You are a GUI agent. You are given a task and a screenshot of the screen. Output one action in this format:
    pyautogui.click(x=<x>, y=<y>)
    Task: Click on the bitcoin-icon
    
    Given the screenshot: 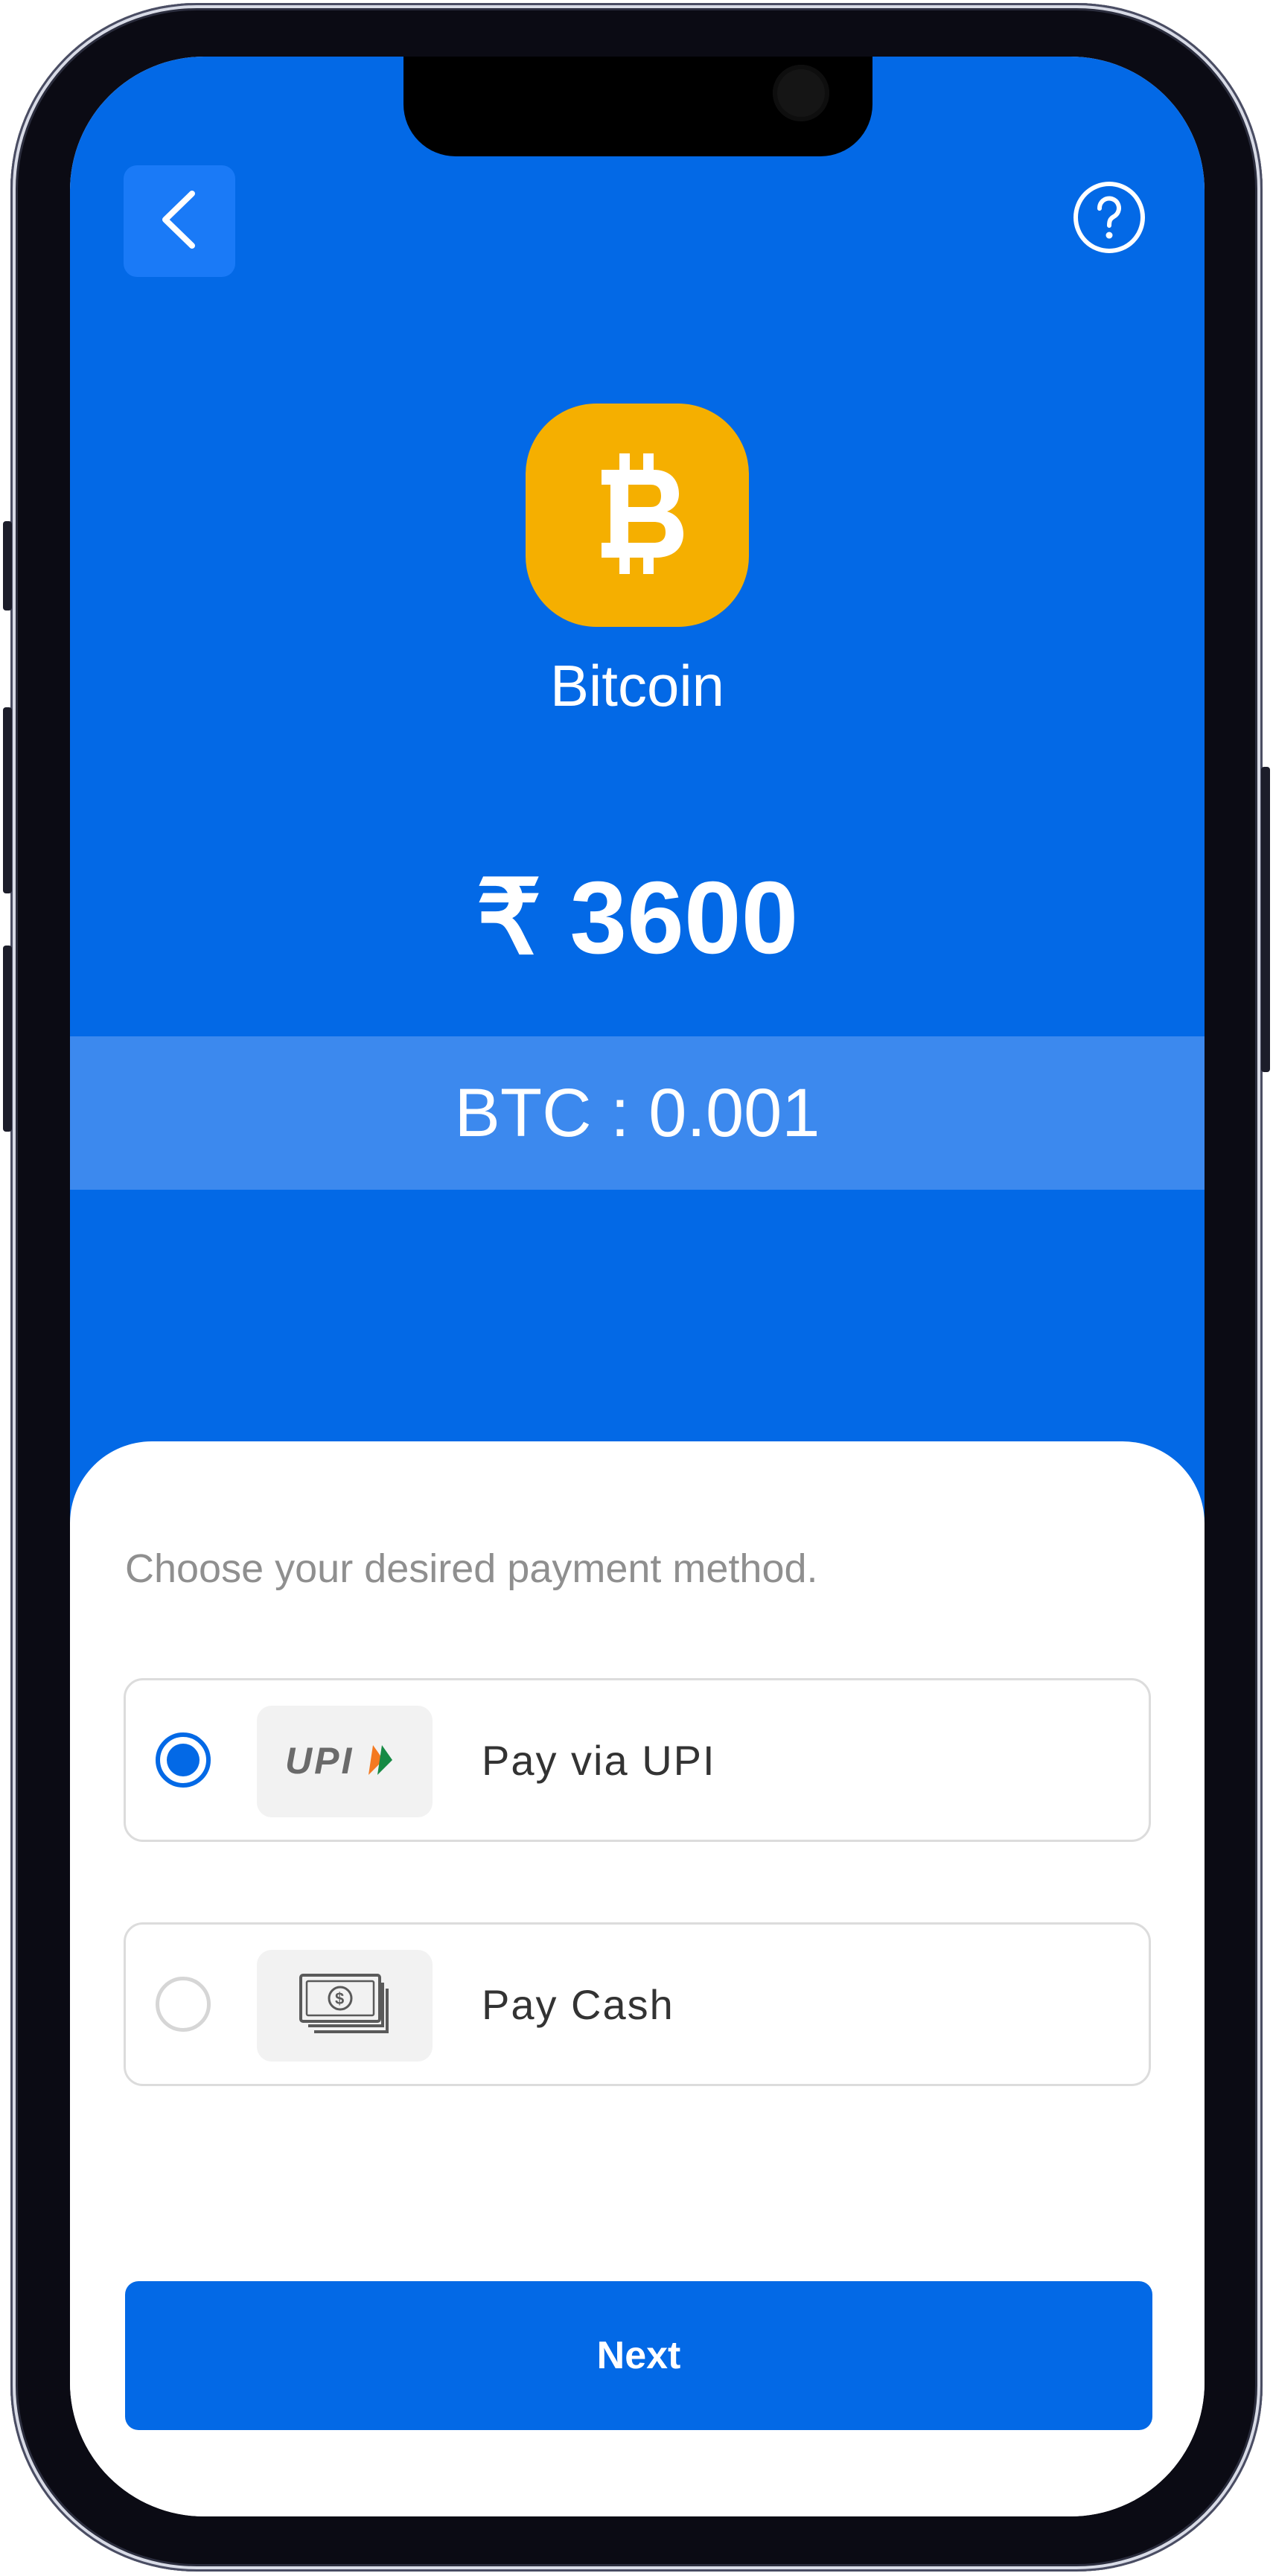 What is the action you would take?
    pyautogui.click(x=637, y=515)
    